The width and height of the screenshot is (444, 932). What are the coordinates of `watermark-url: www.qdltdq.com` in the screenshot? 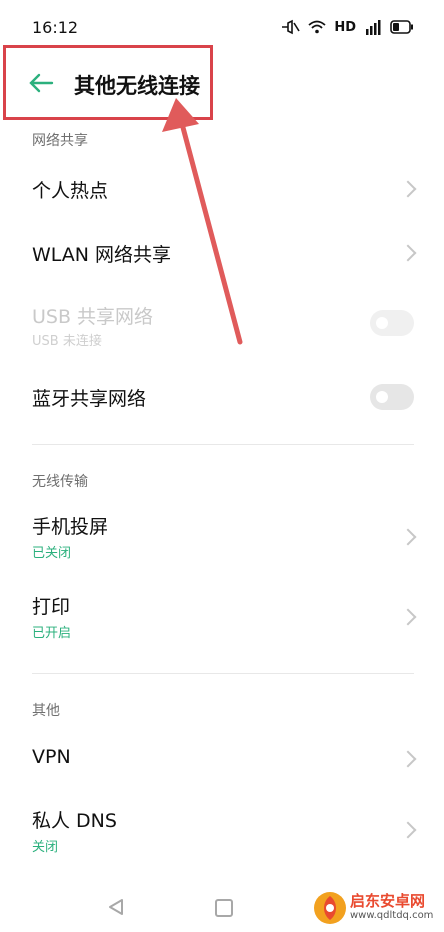 It's located at (392, 915).